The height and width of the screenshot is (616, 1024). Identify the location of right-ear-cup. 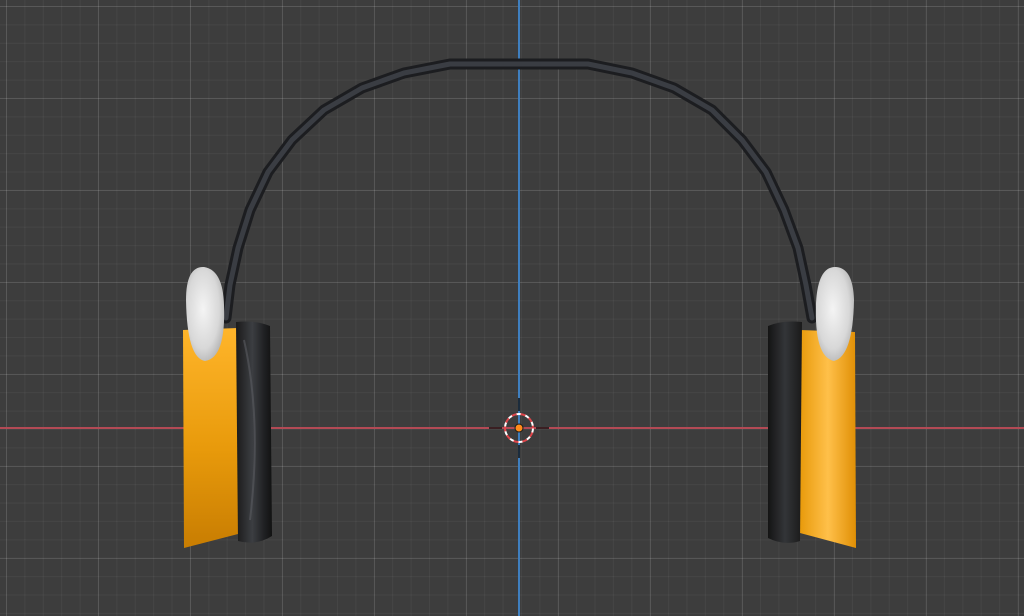
(812, 435).